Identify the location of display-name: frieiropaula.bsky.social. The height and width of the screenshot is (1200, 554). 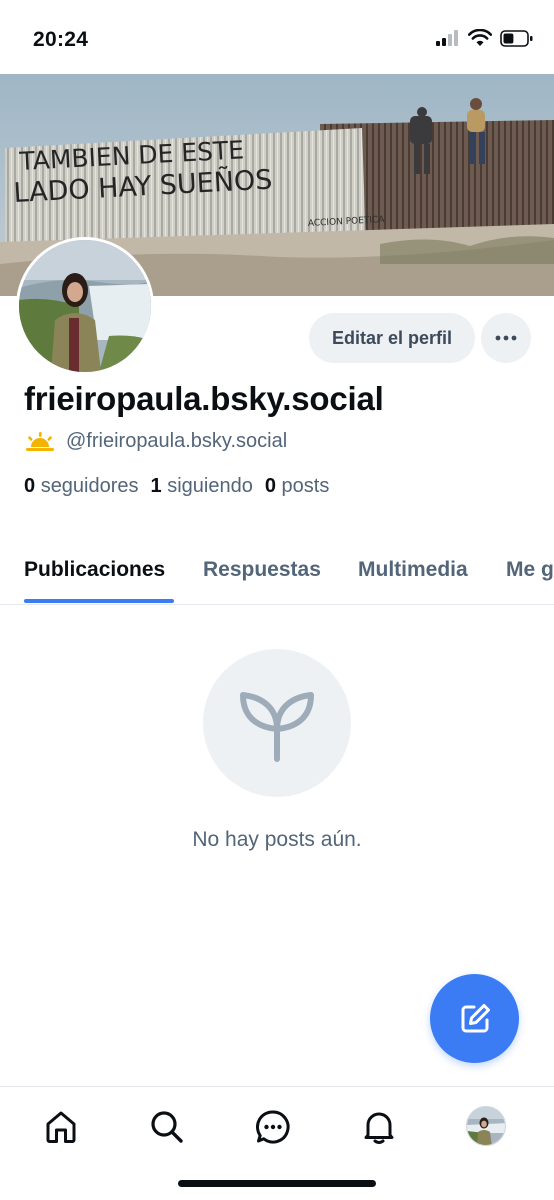
(204, 398).